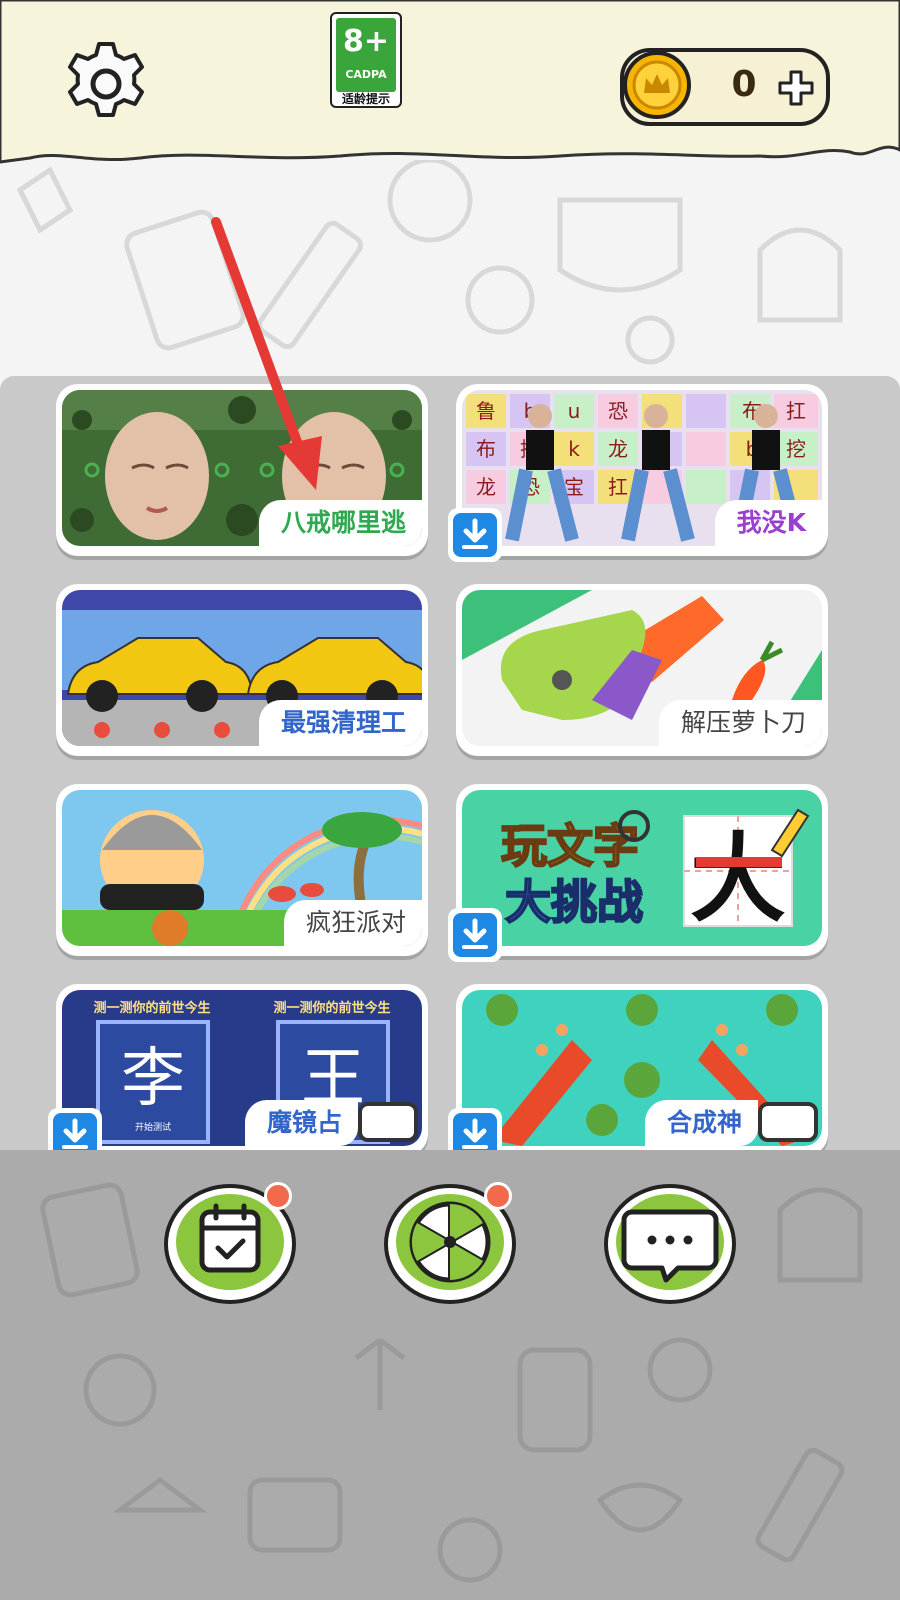  I want to click on game-card-5: 疯狂派对, so click(242, 870).